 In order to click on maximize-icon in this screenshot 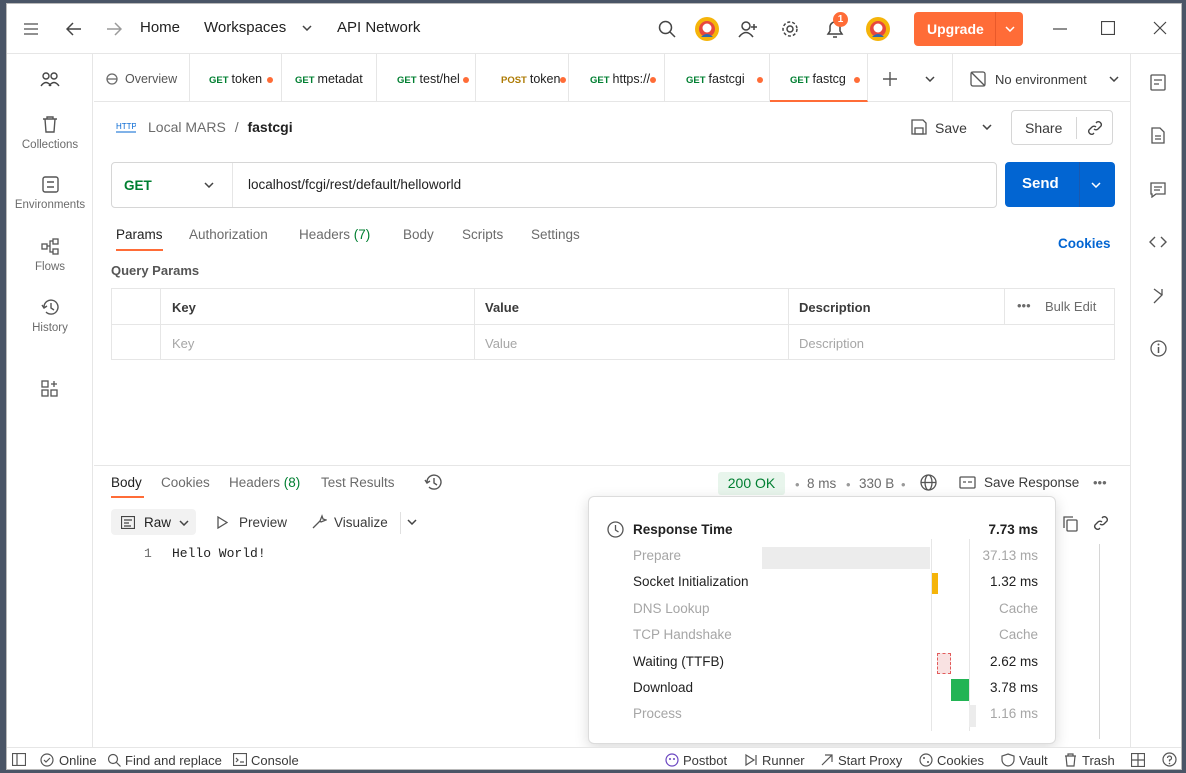, I will do `click(1108, 28)`.